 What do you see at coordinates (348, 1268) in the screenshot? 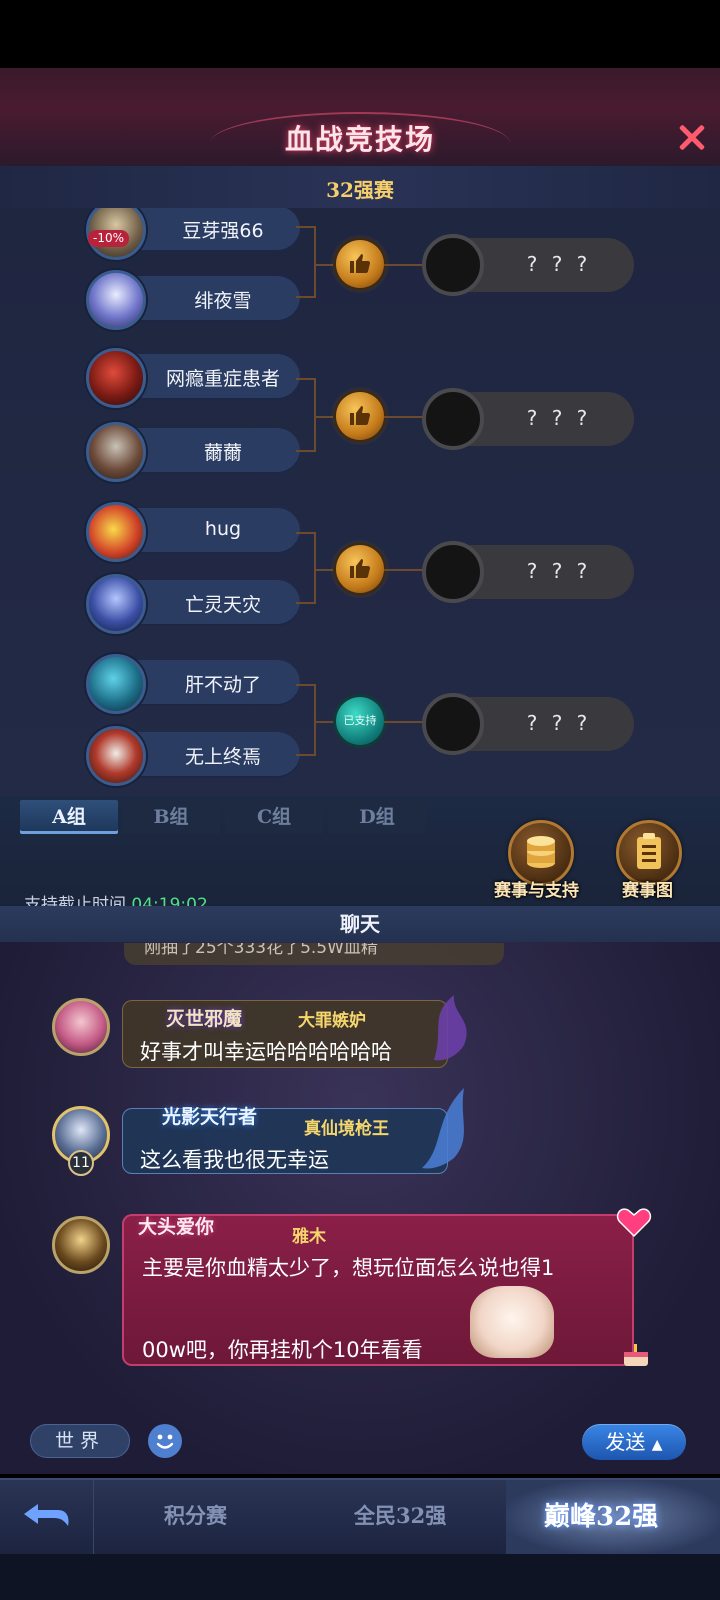
I see `chat-message-text: 主要是你血精太少了，想玩位面怎么说也得1` at bounding box center [348, 1268].